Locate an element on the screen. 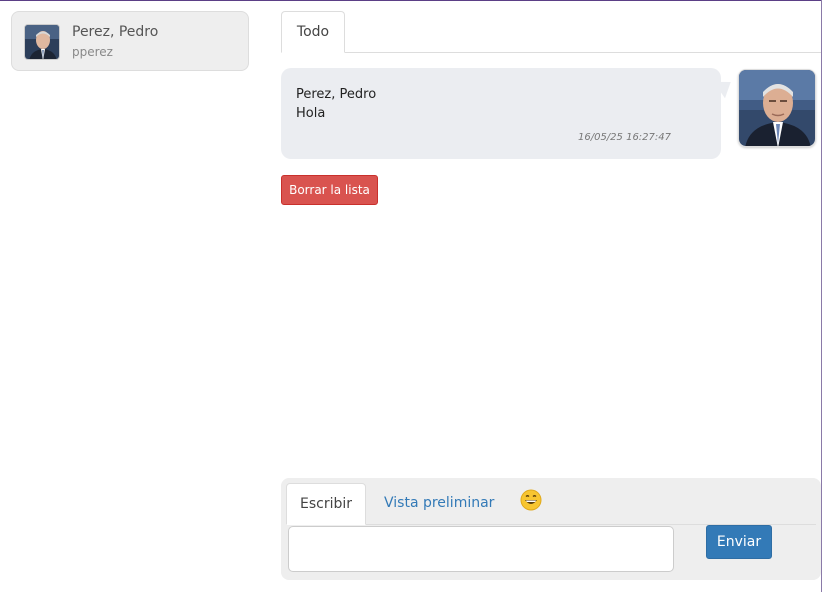 This screenshot has height=592, width=822. tab-write: Escribir is located at coordinates (326, 504).